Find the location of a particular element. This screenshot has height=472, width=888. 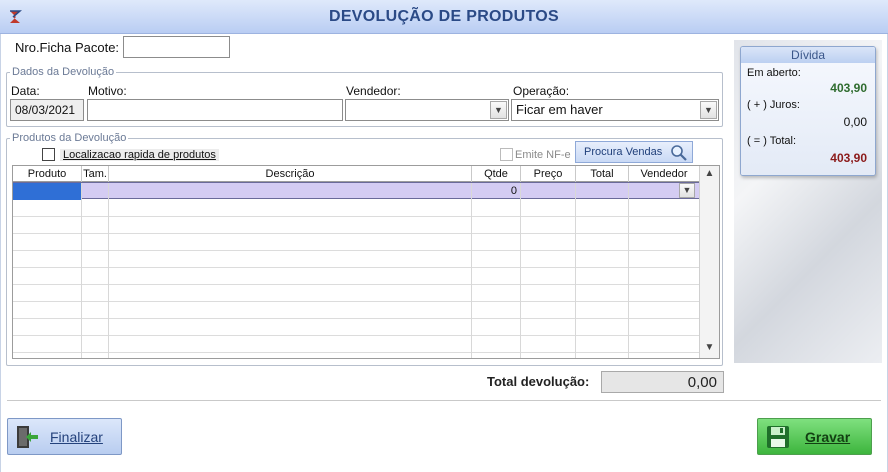

col-header-qtde: Qtde is located at coordinates (496, 174).